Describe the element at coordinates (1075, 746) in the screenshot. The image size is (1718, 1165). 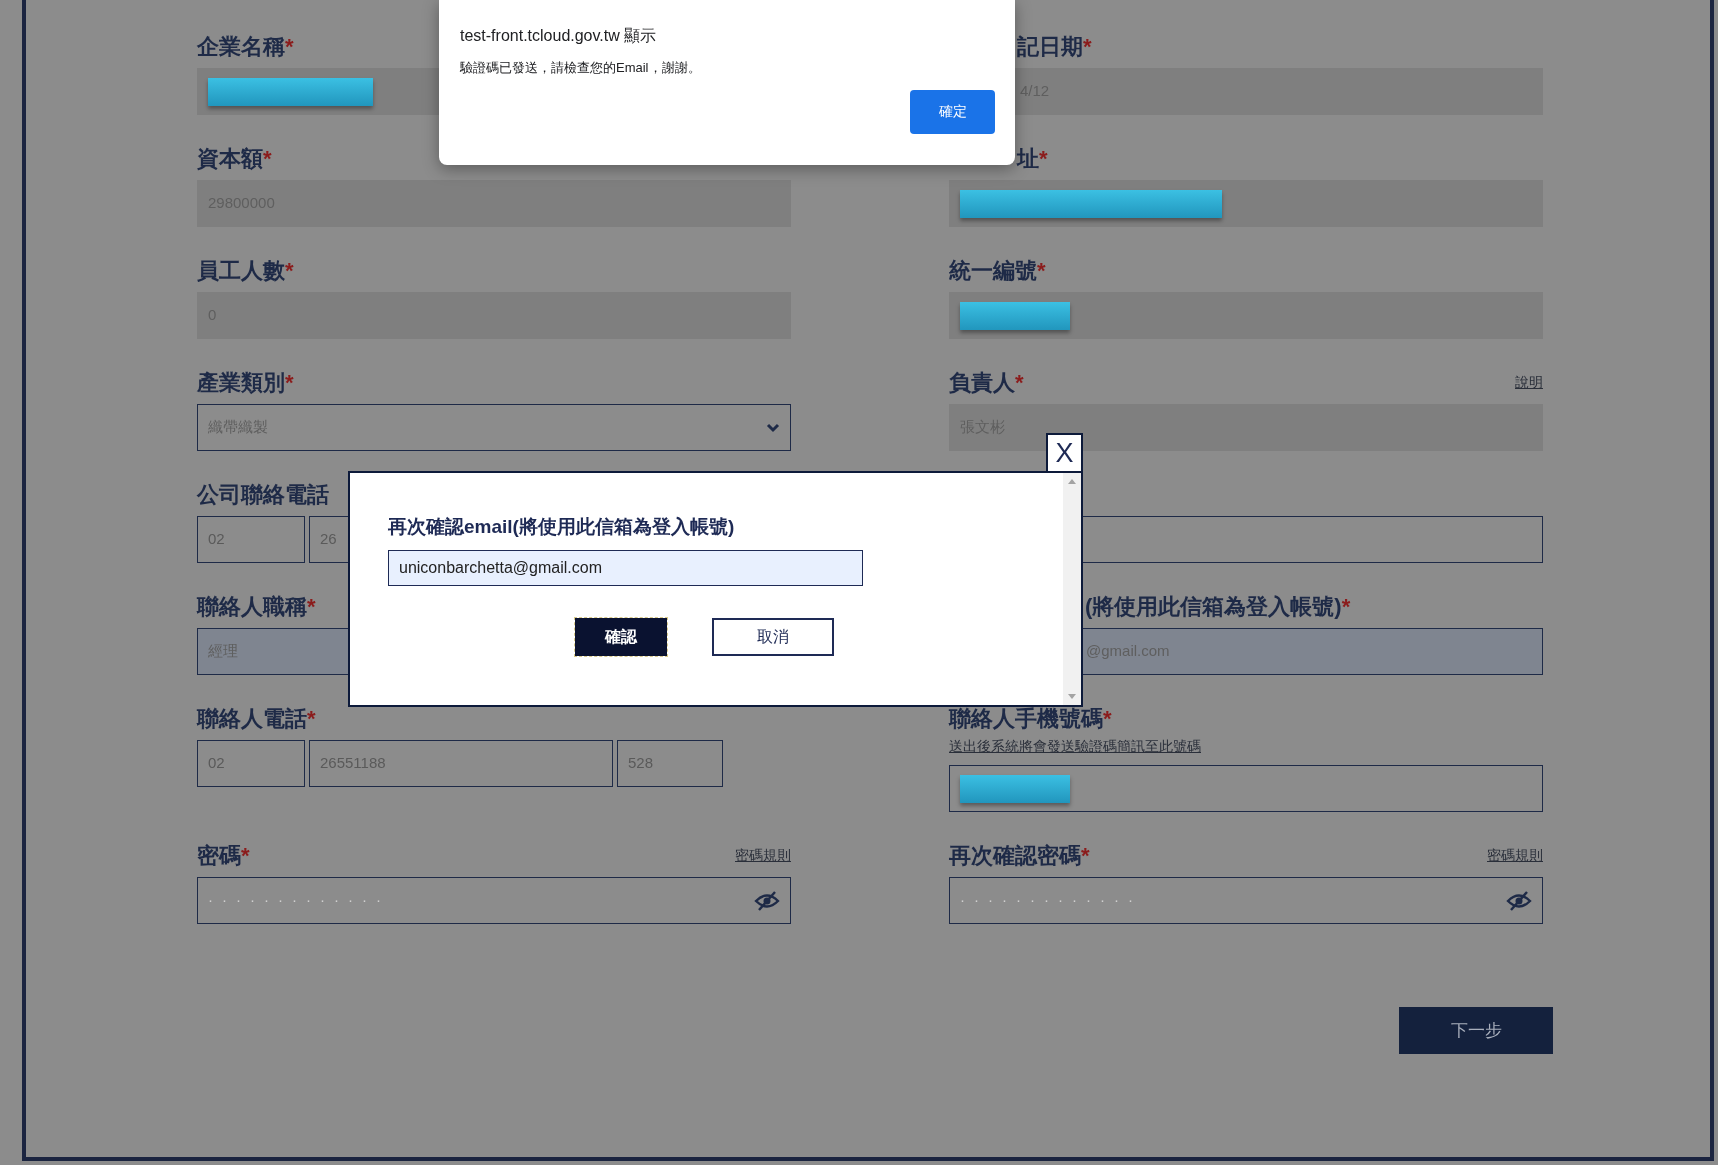
I see `hint-text: 送出後系統將會發送驗證碼簡訊至此號碼` at that location.